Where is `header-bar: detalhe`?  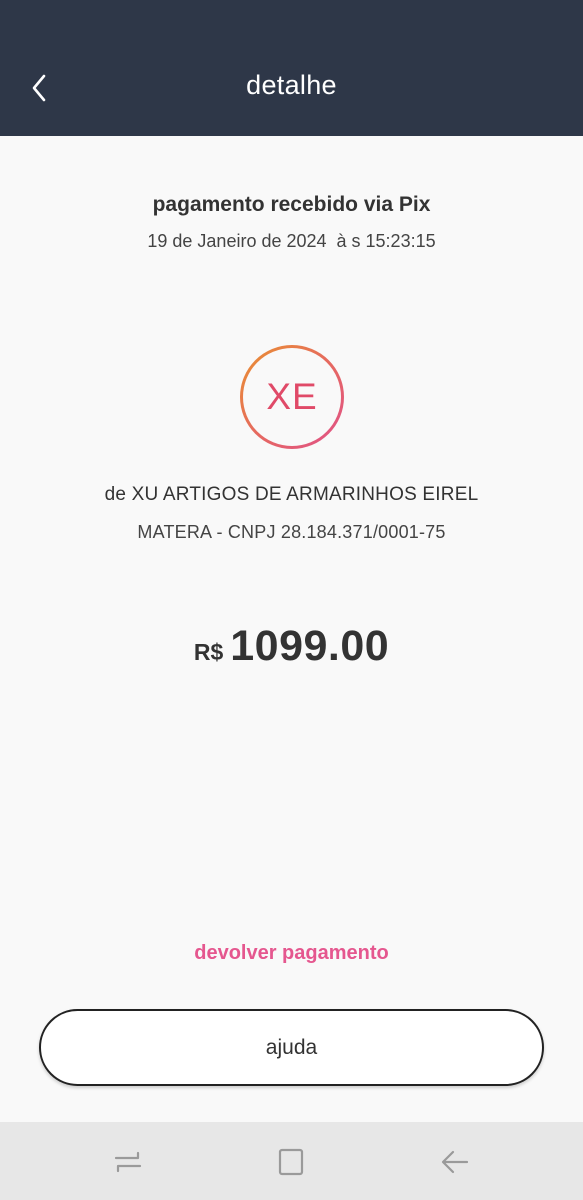 header-bar: detalhe is located at coordinates (291, 68).